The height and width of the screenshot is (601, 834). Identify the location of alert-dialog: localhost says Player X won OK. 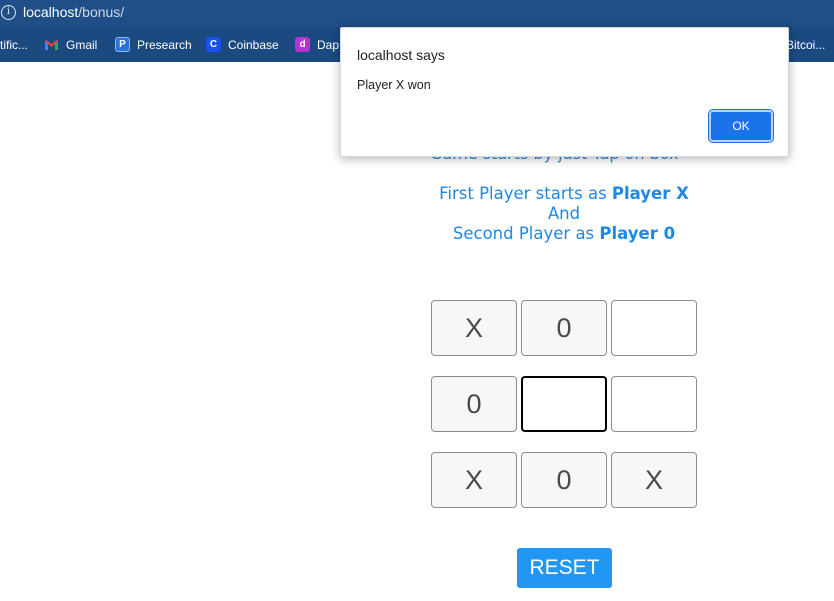
(564, 92).